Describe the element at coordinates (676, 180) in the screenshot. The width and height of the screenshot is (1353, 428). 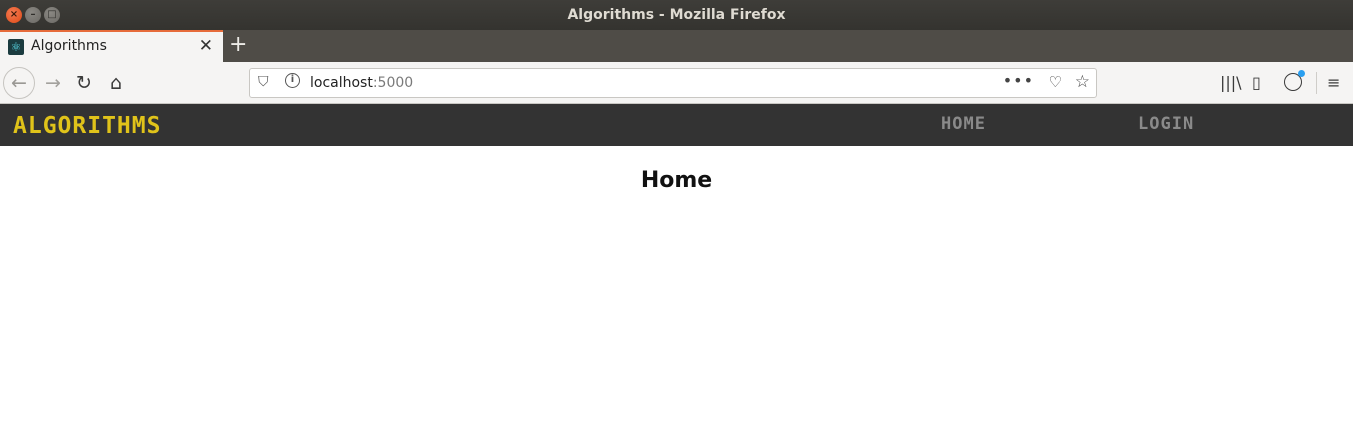
I see `page-title: Home` at that location.